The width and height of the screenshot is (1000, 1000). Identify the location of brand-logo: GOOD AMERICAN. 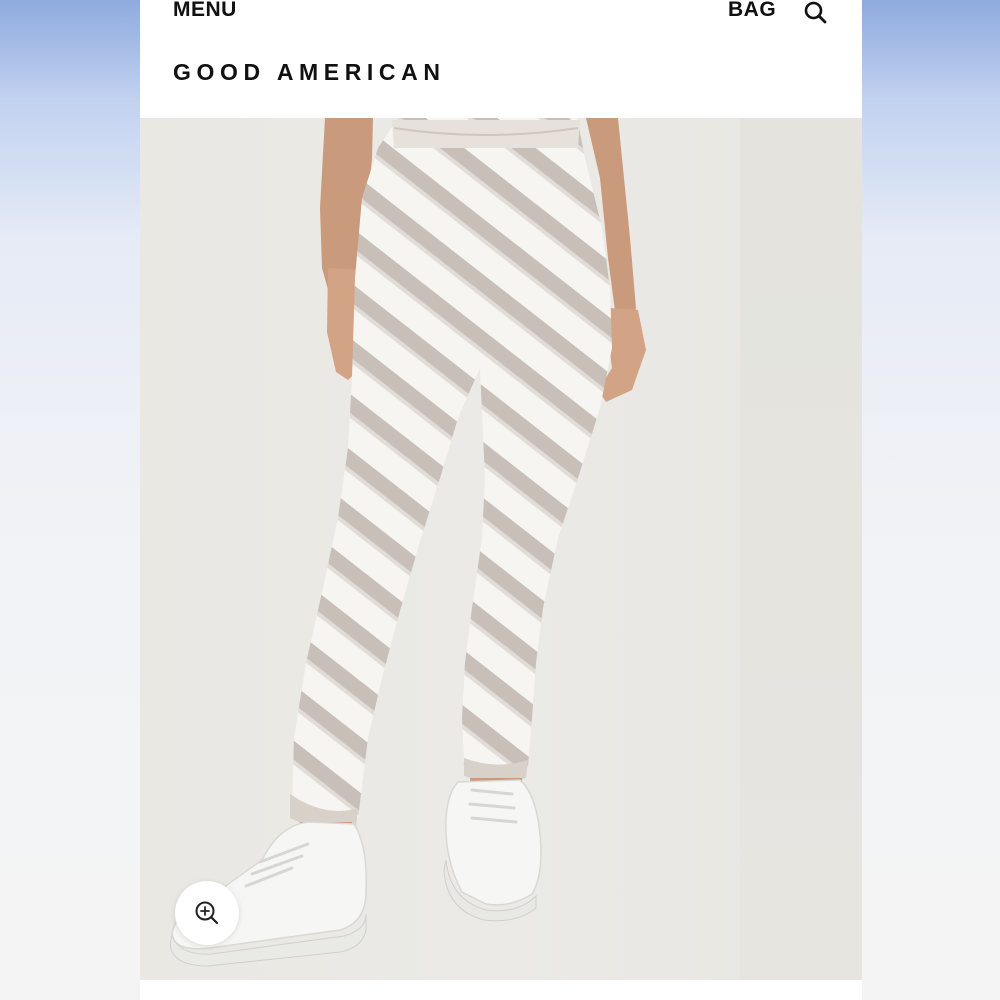
(309, 72).